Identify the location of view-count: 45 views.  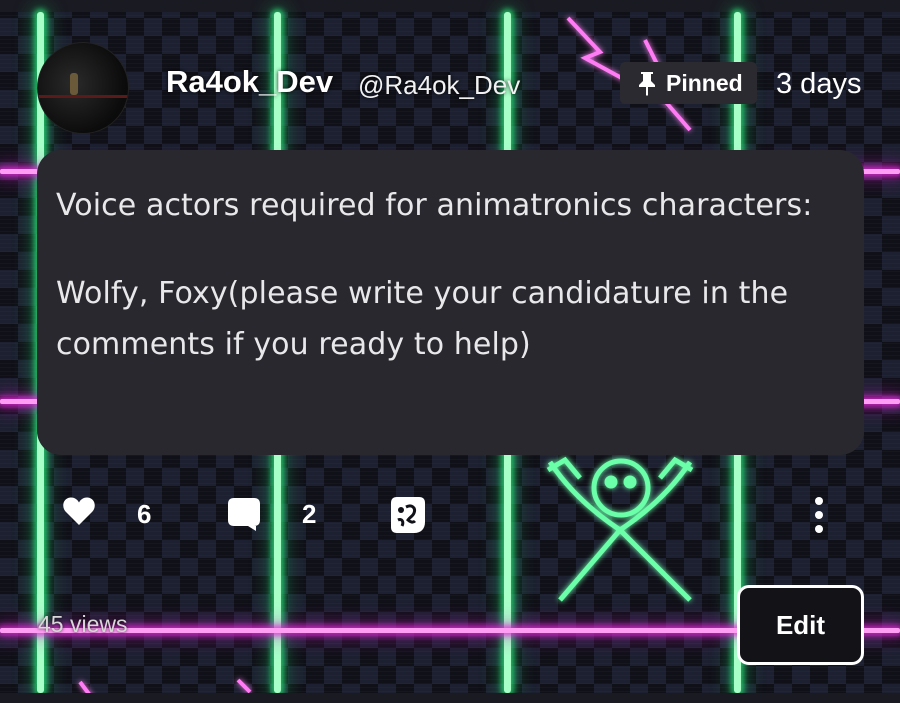
(83, 624).